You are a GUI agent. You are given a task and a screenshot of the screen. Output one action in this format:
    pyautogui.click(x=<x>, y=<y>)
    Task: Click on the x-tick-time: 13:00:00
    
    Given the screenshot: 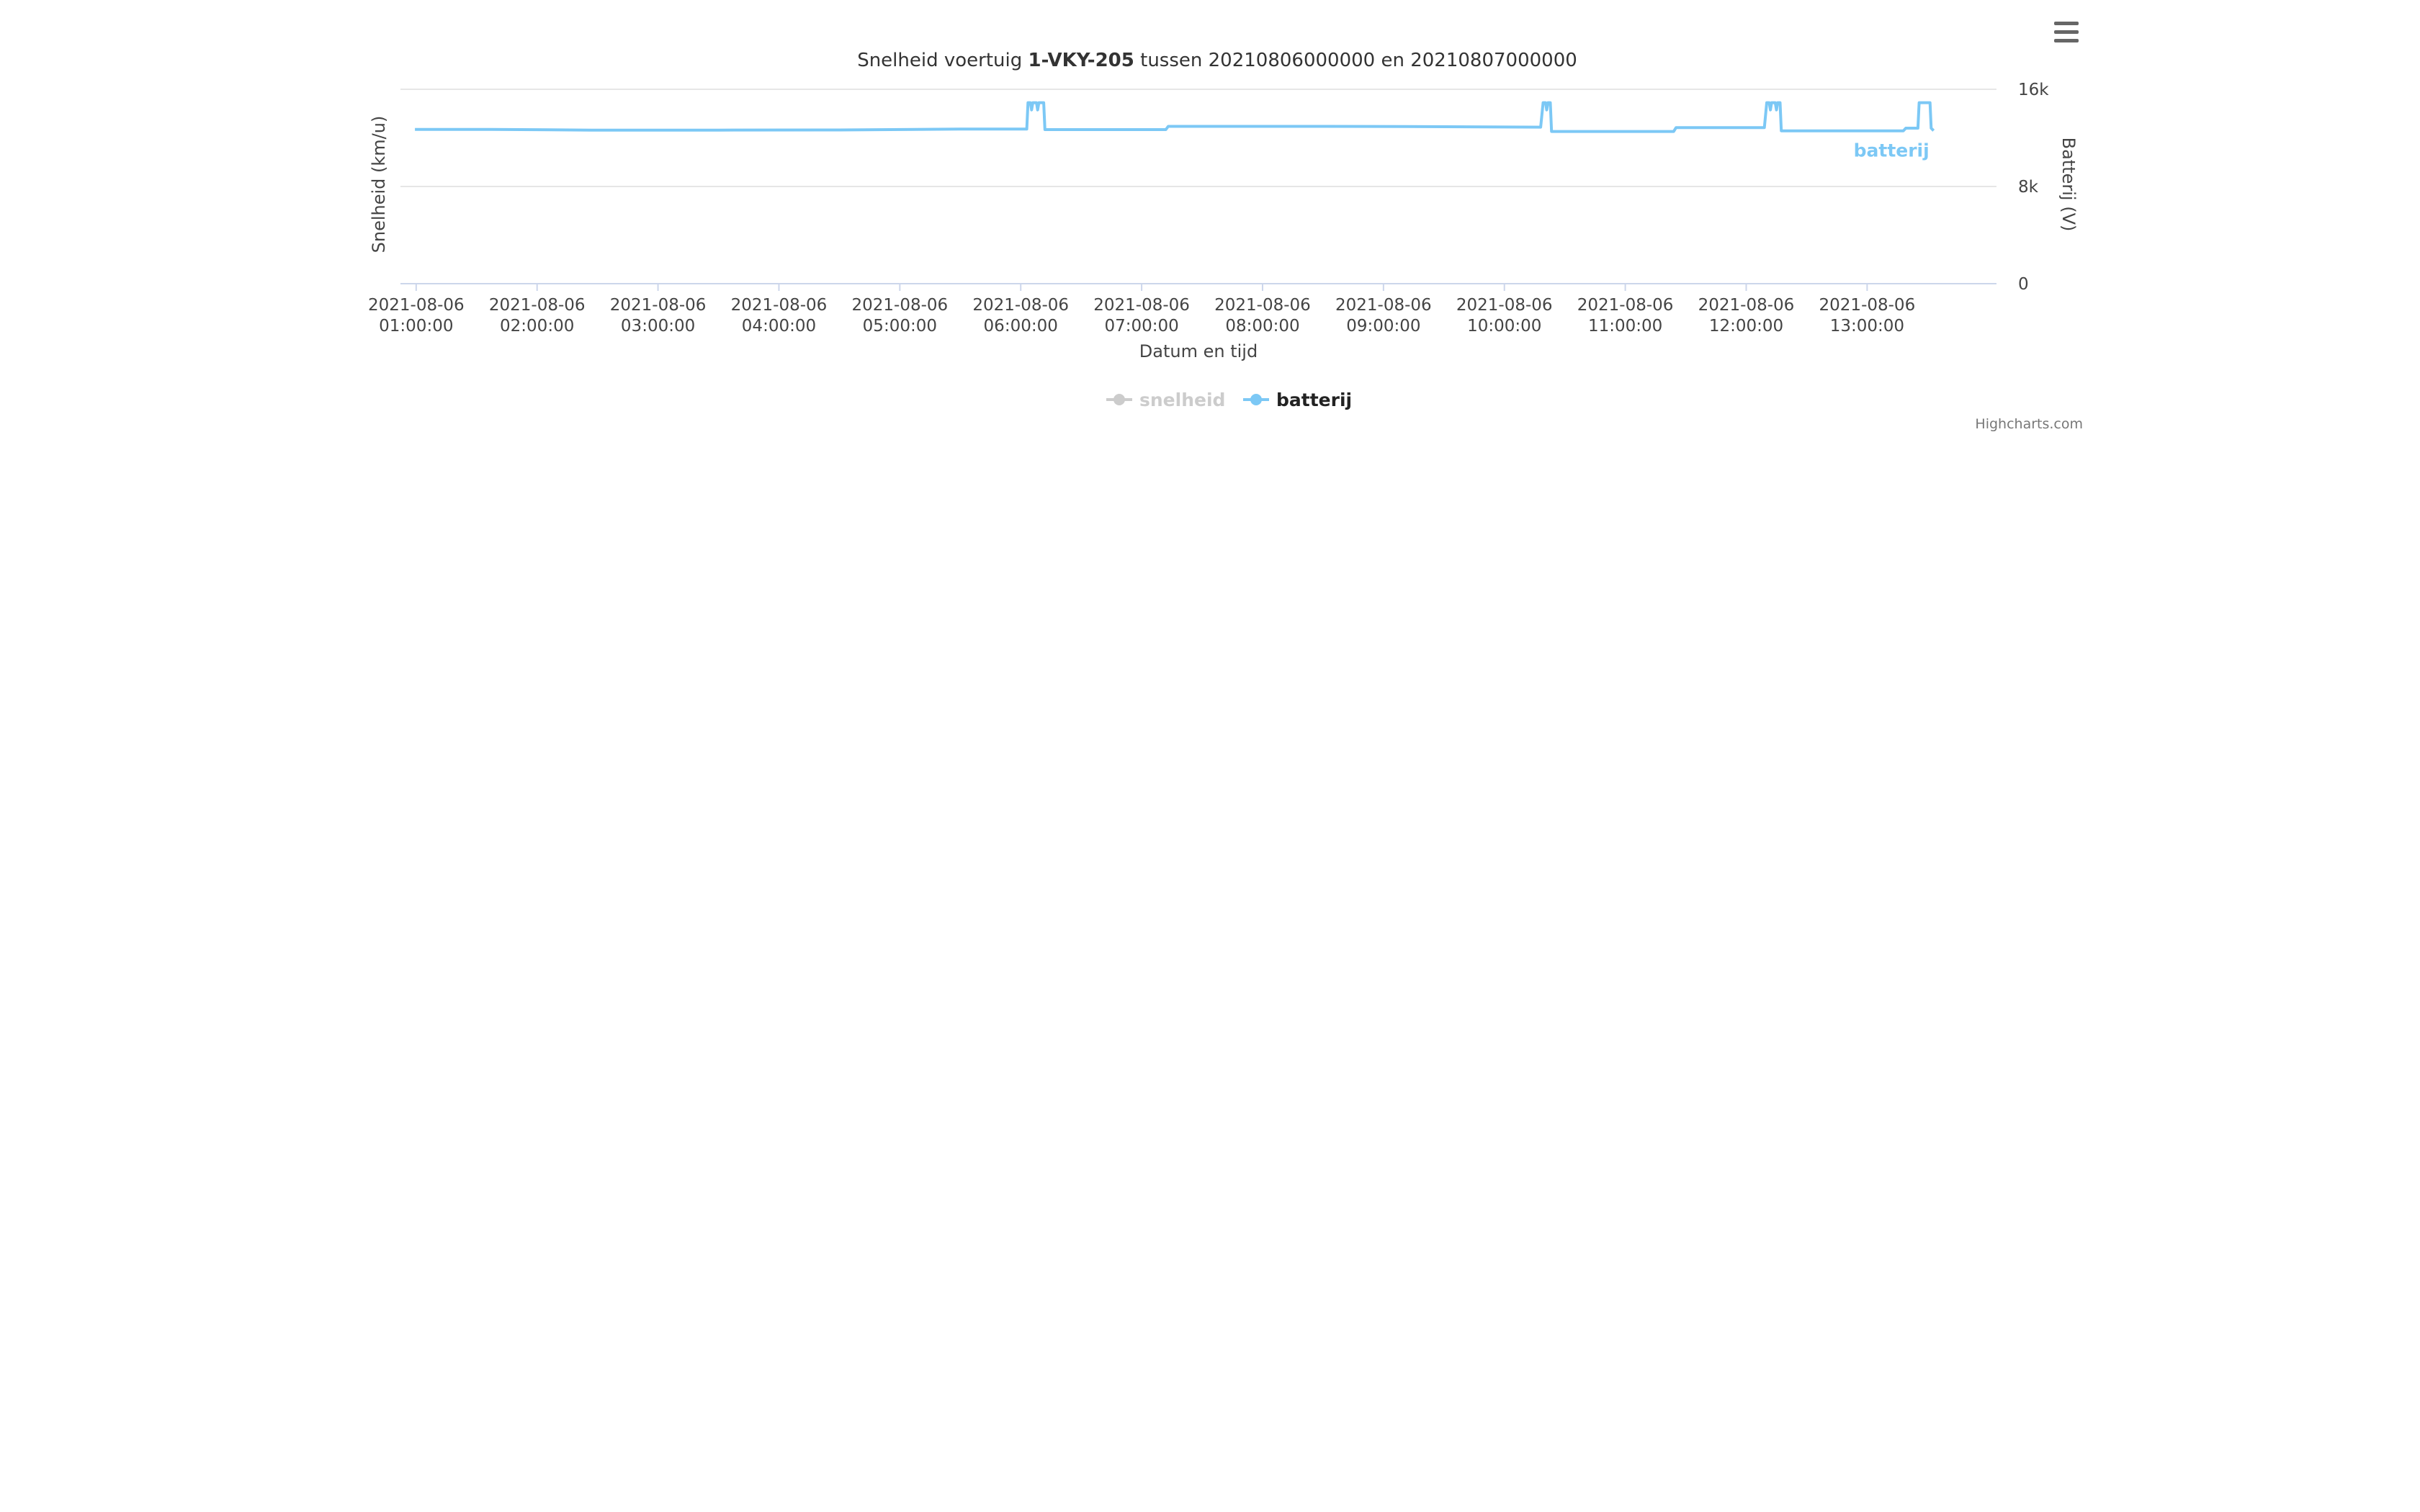 What is the action you would take?
    pyautogui.click(x=1867, y=326)
    